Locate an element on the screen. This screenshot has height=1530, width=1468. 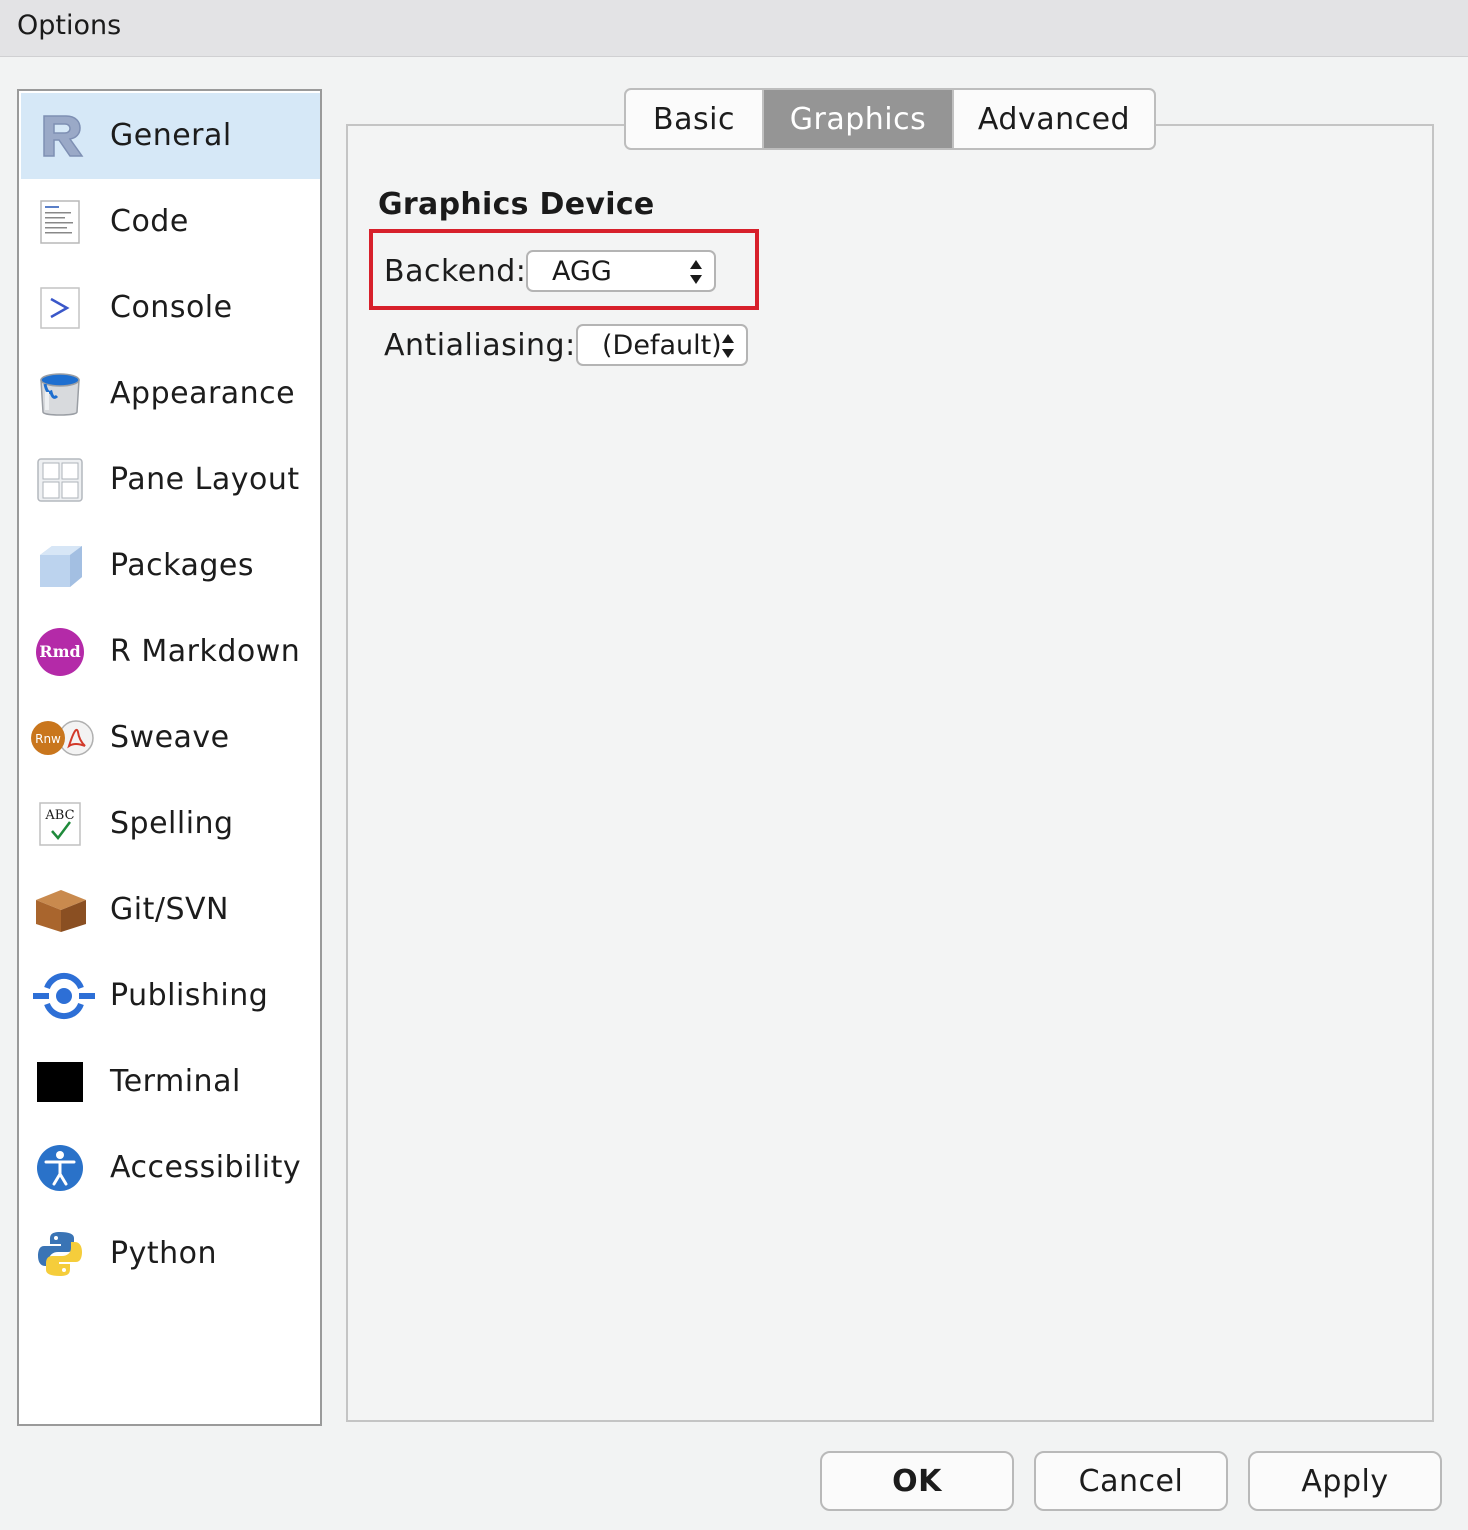
rmd-icon: Rmd is located at coordinates (60, 652).